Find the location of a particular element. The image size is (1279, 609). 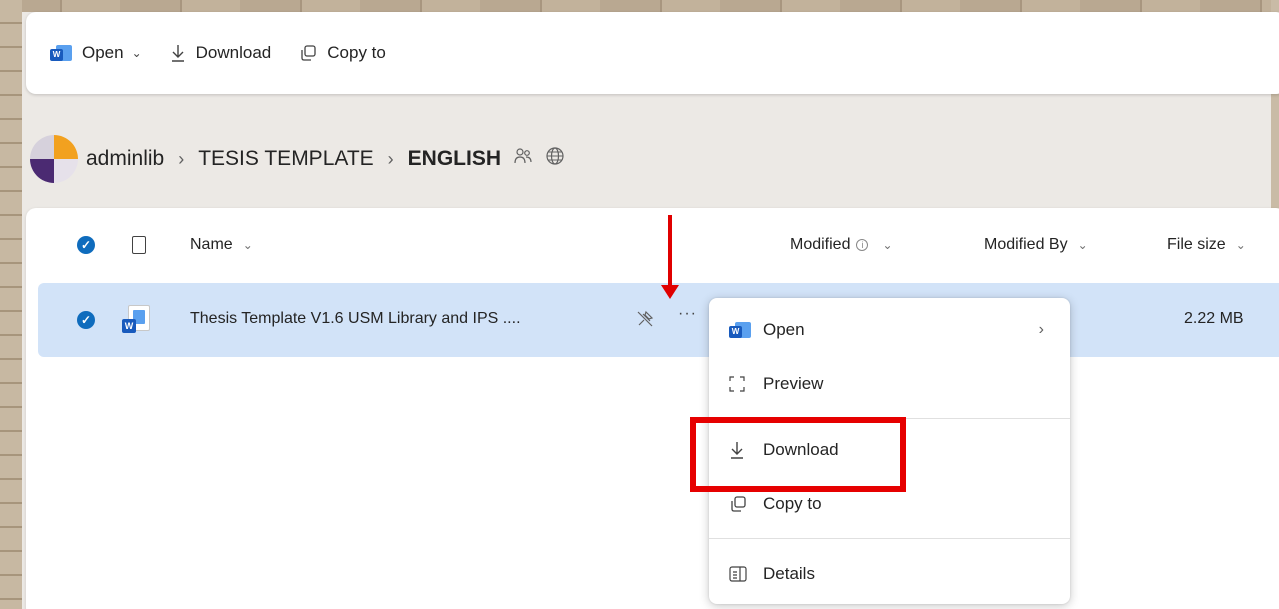

file-size: 2.22 MB is located at coordinates (1214, 318).